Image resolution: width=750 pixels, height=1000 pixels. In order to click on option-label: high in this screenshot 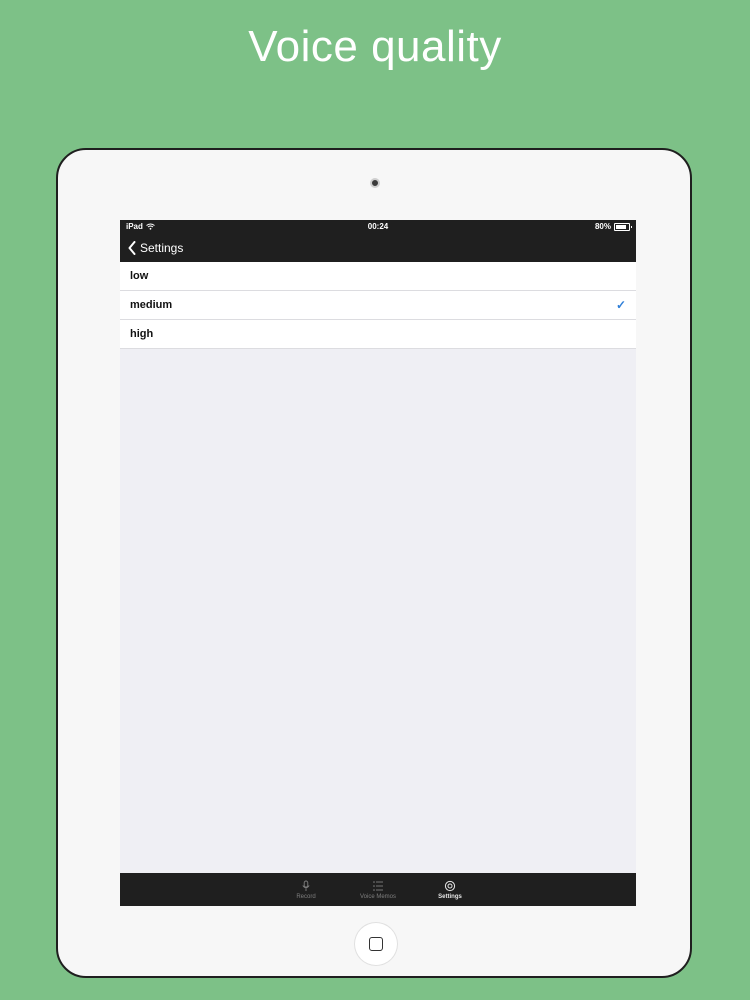, I will do `click(142, 334)`.